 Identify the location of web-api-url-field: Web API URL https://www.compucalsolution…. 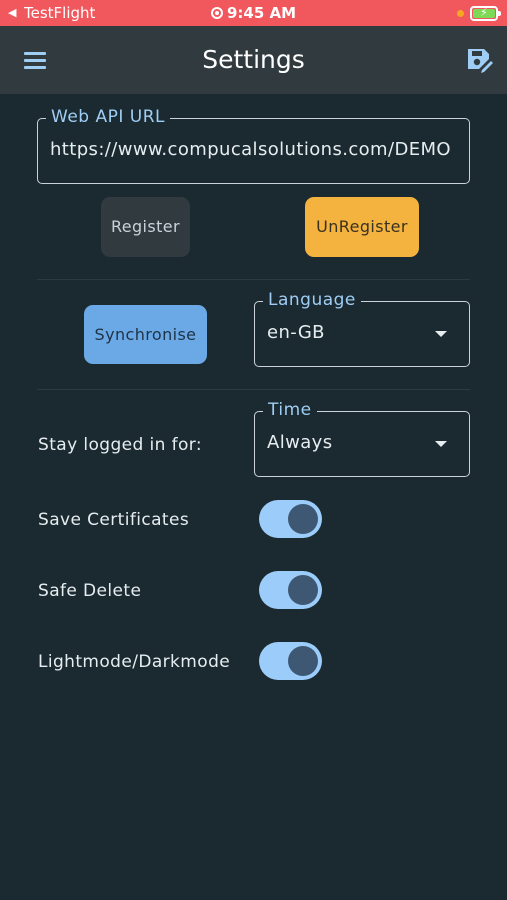
(253, 145).